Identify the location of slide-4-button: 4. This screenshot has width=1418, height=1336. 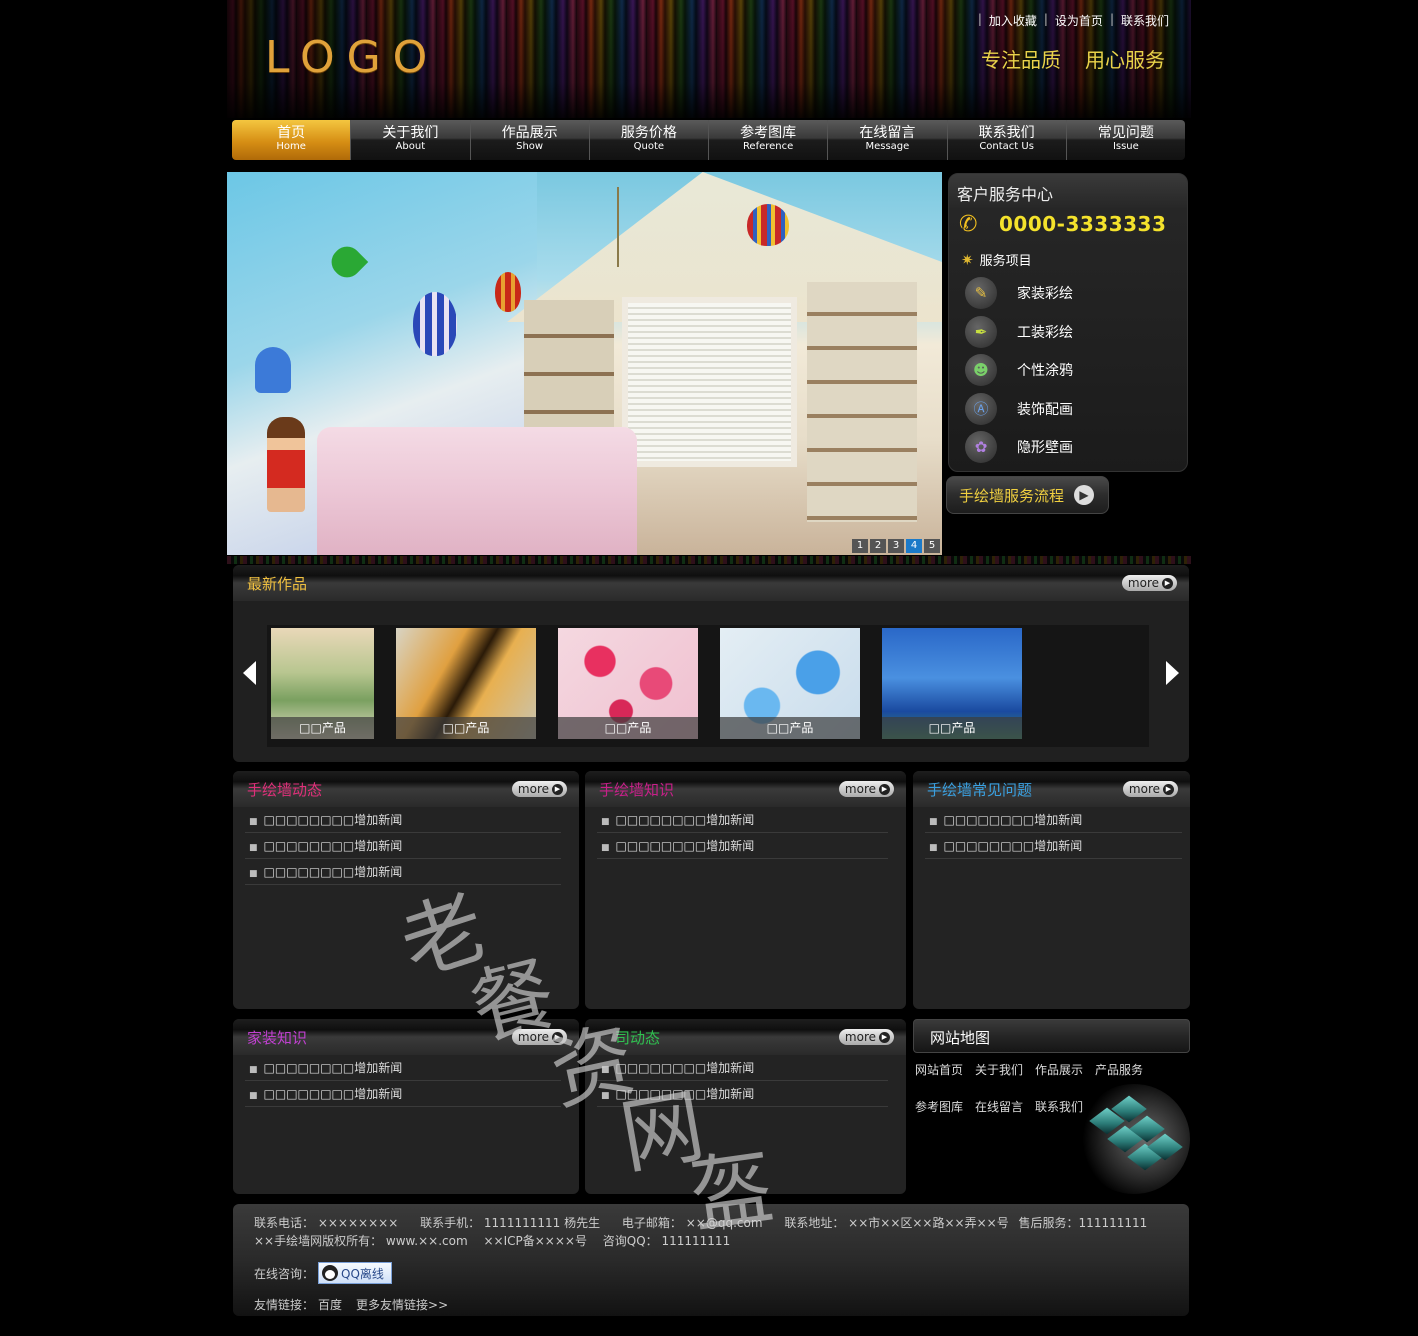
(914, 546).